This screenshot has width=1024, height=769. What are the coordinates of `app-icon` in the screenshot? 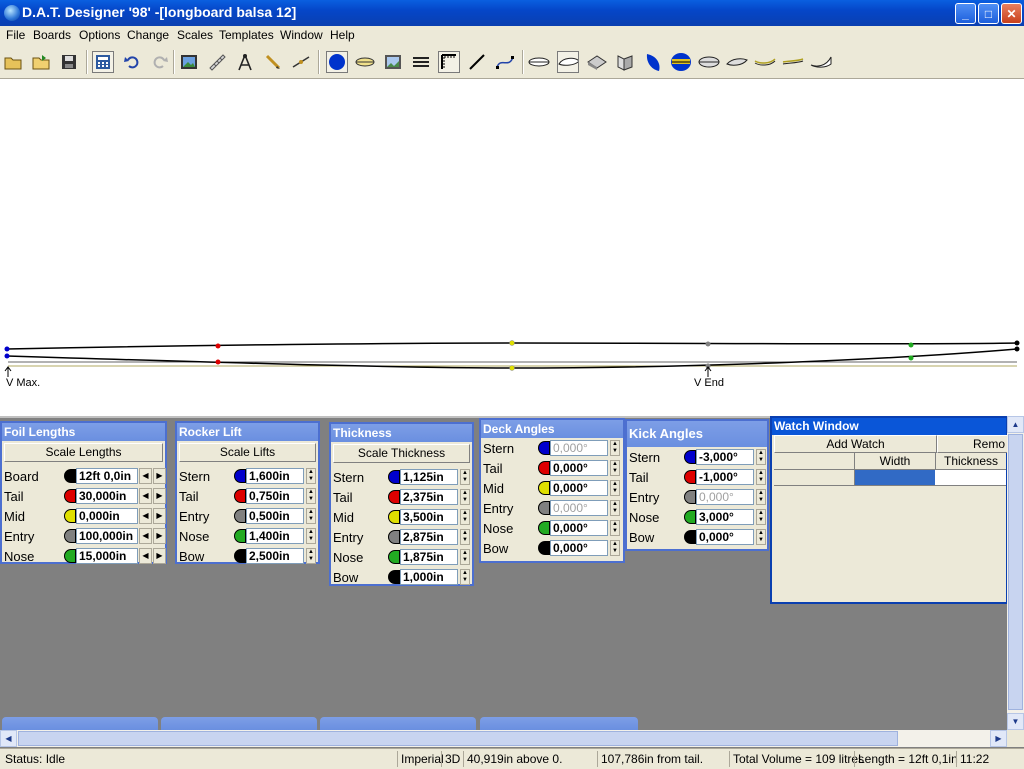 It's located at (12, 13).